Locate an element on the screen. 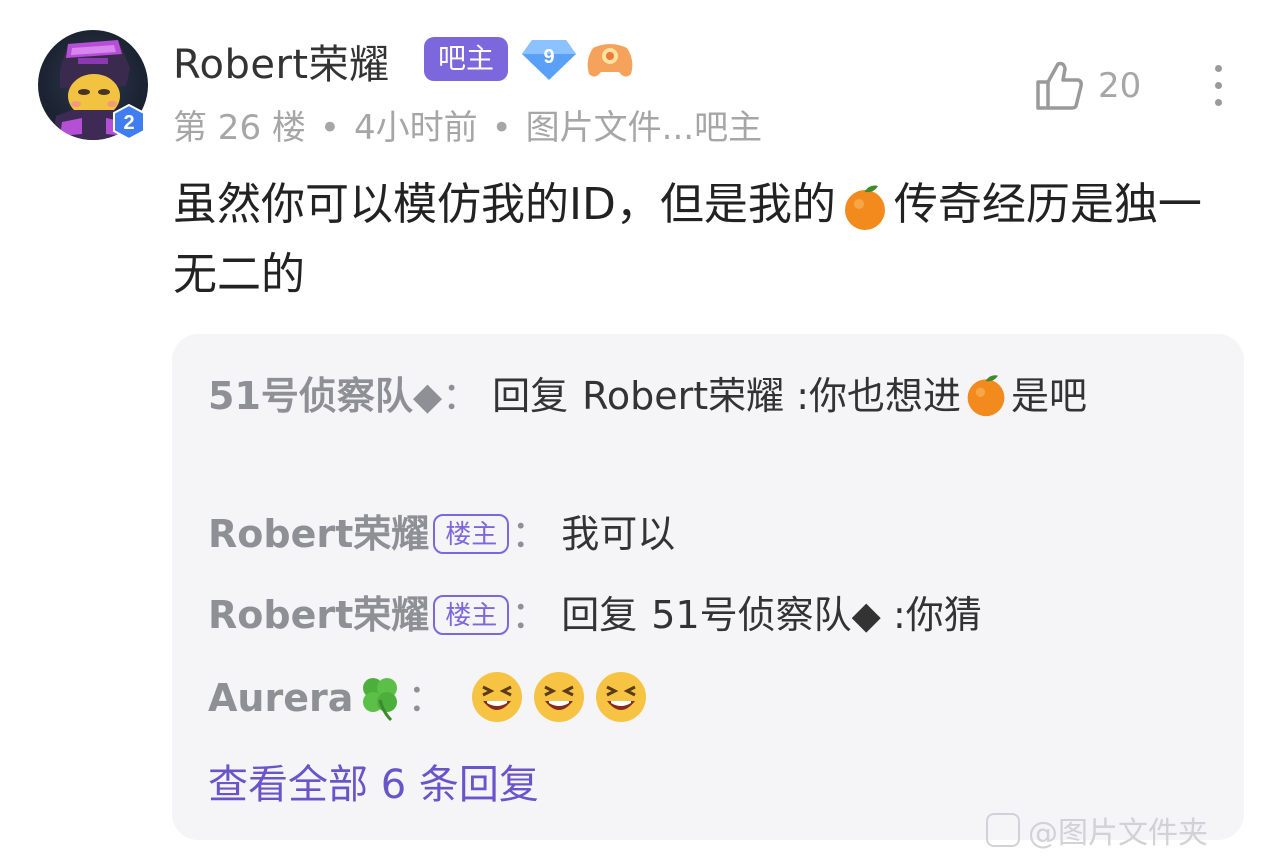  username: Robert荣耀 is located at coordinates (281, 61).